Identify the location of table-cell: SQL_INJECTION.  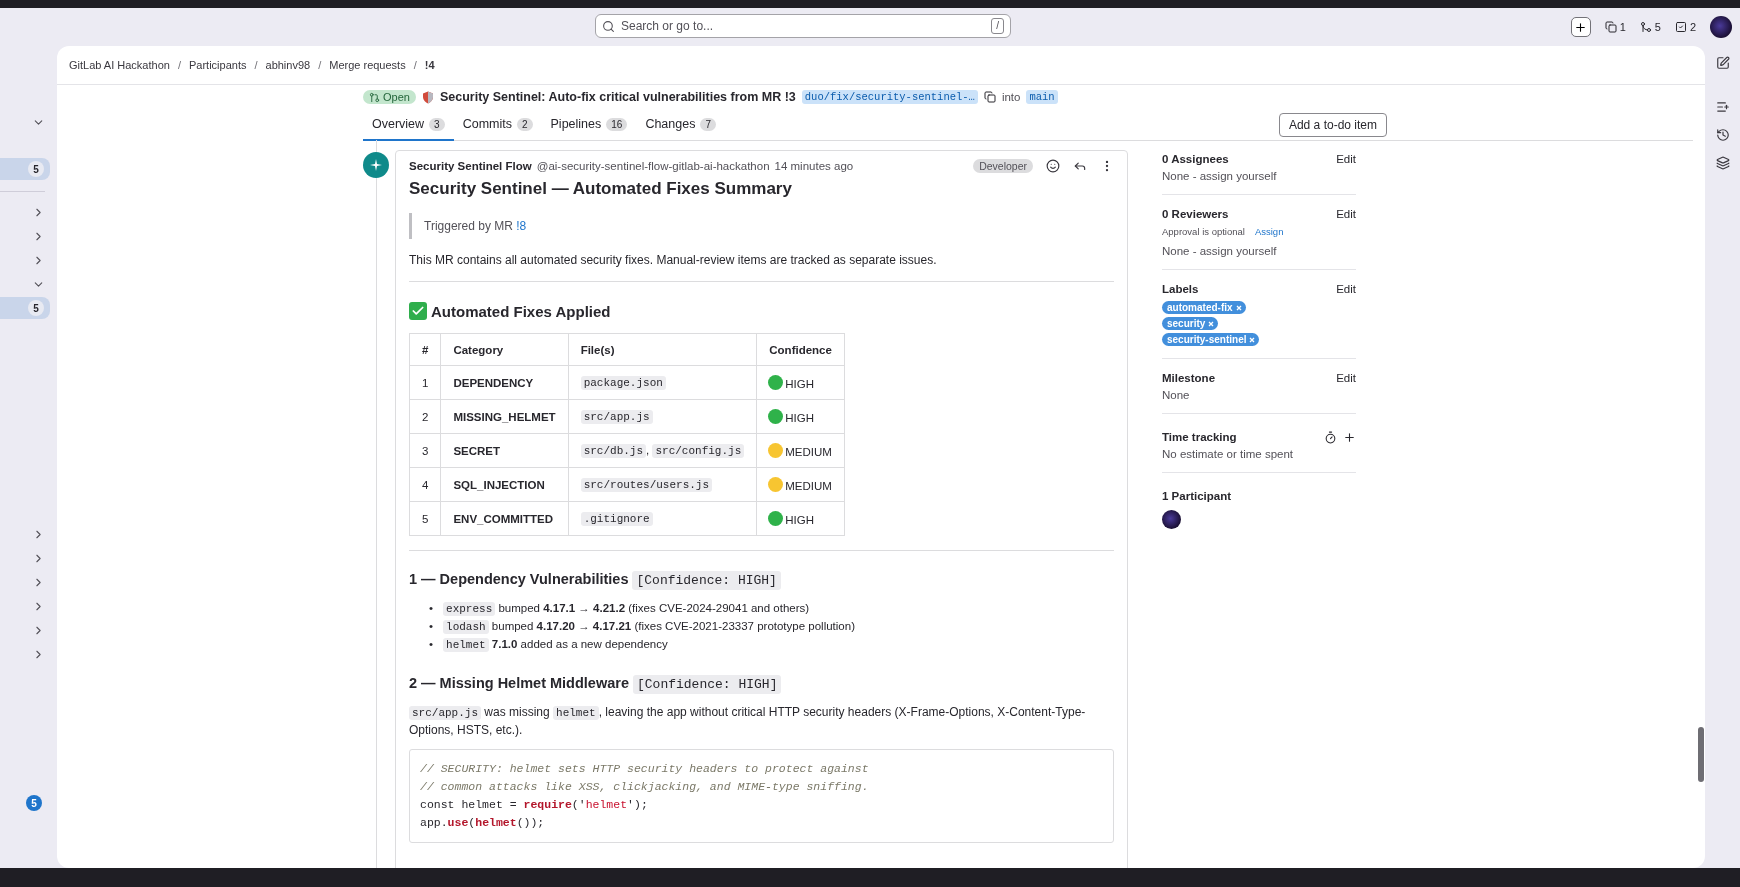
(504, 484).